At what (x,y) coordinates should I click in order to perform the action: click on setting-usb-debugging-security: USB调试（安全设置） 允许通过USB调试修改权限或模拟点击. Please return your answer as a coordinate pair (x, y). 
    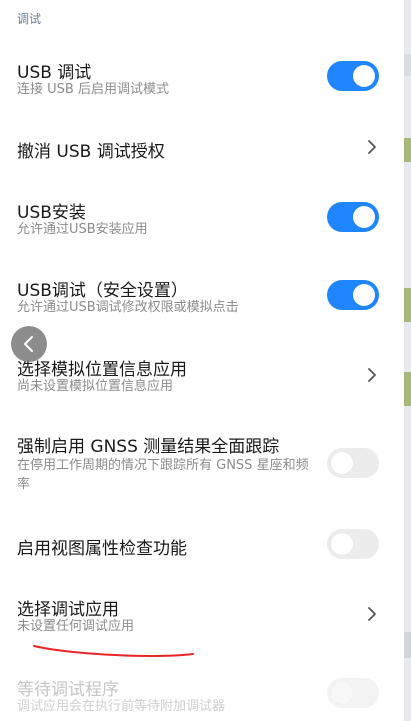
    Looking at the image, I should click on (202, 295).